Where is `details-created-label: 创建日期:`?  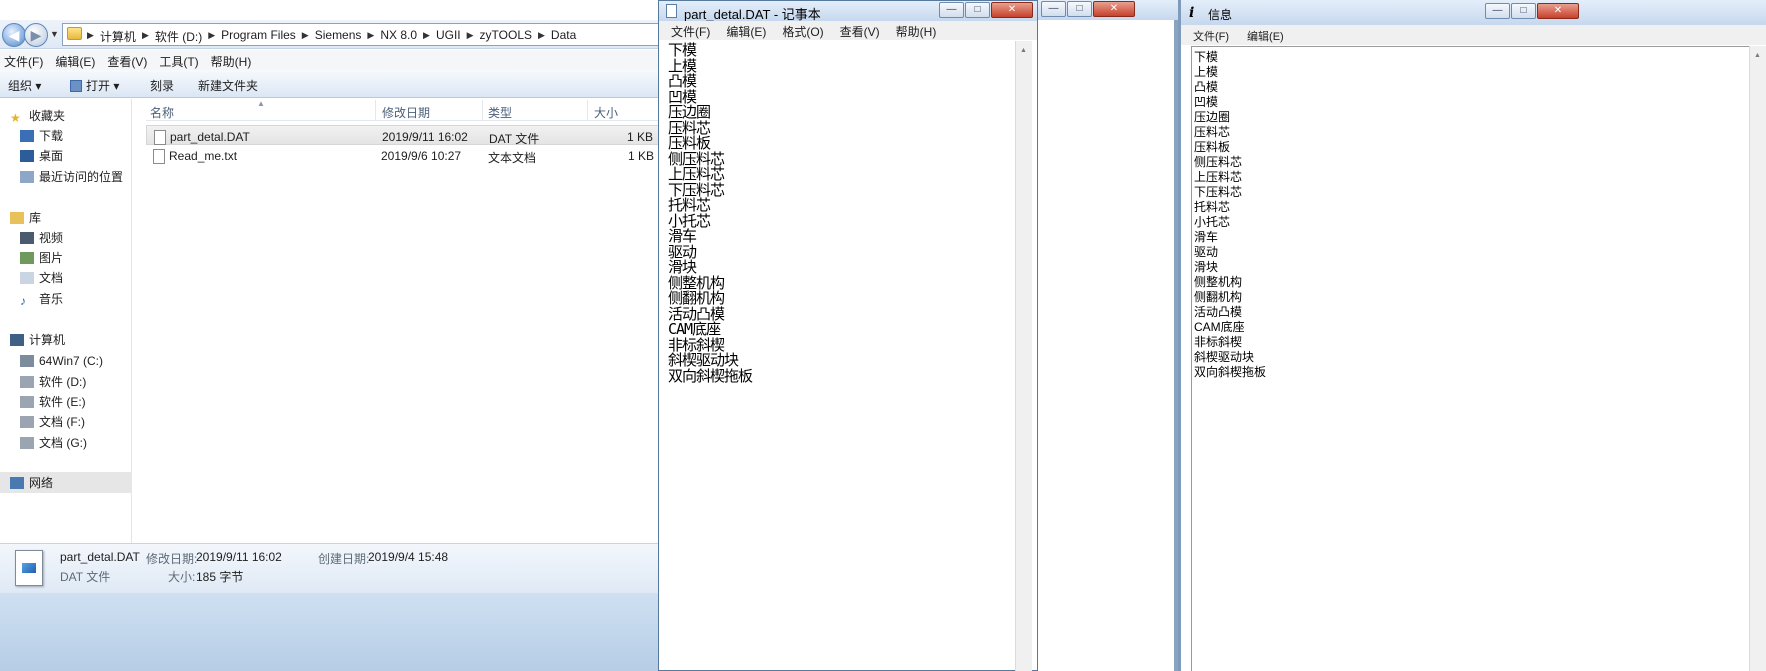
details-created-label: 创建日期: is located at coordinates (344, 559).